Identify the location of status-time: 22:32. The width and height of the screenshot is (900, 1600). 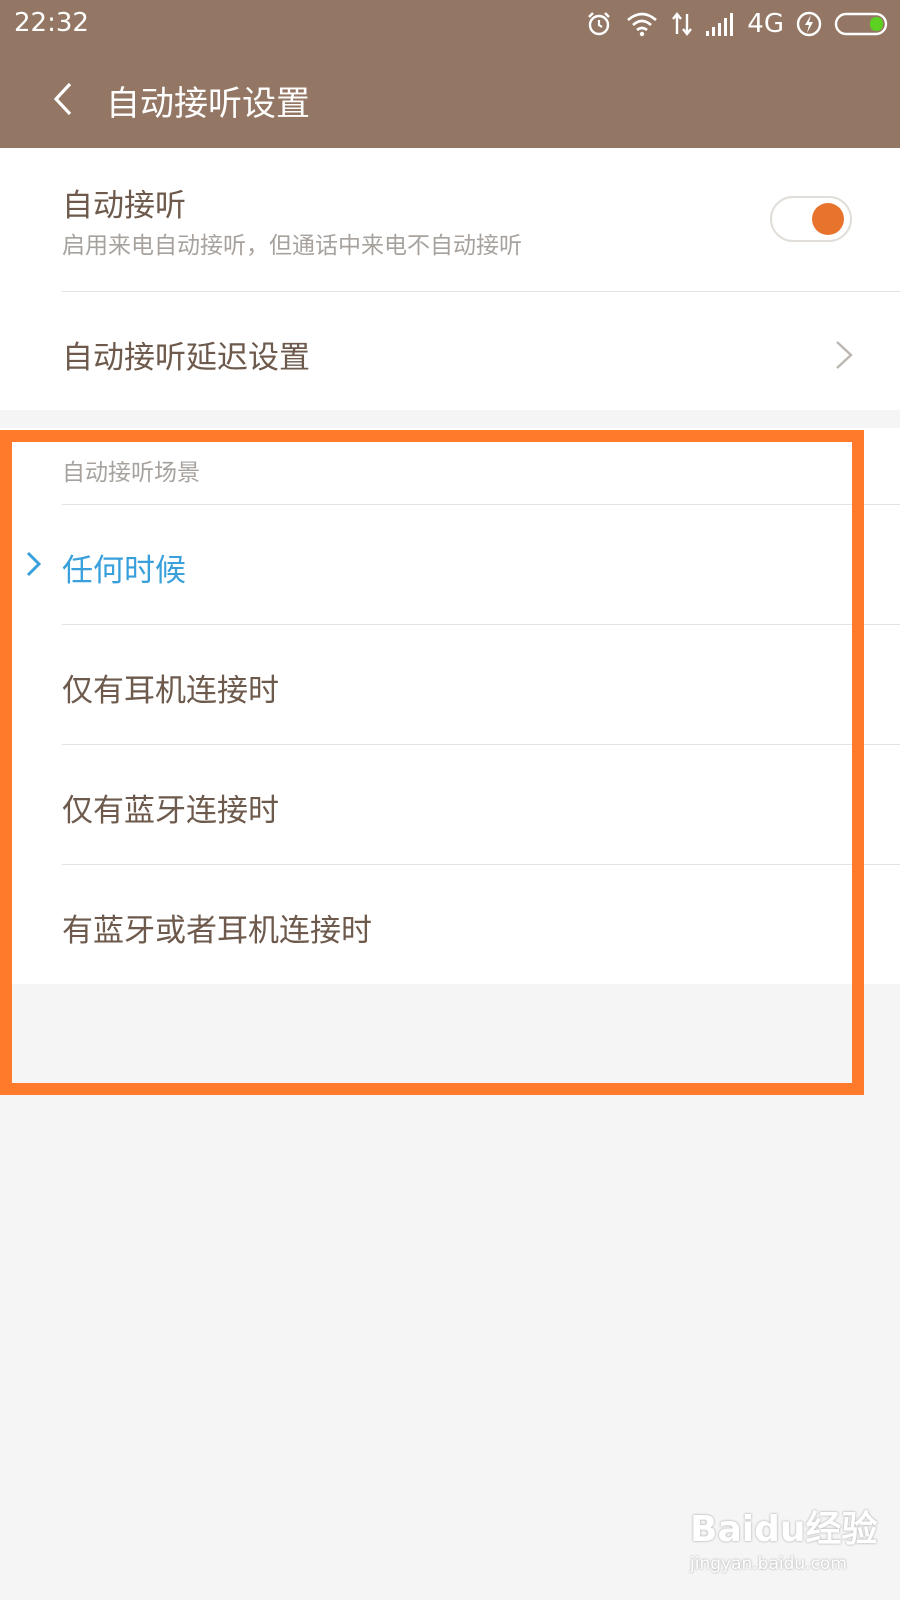
(51, 23).